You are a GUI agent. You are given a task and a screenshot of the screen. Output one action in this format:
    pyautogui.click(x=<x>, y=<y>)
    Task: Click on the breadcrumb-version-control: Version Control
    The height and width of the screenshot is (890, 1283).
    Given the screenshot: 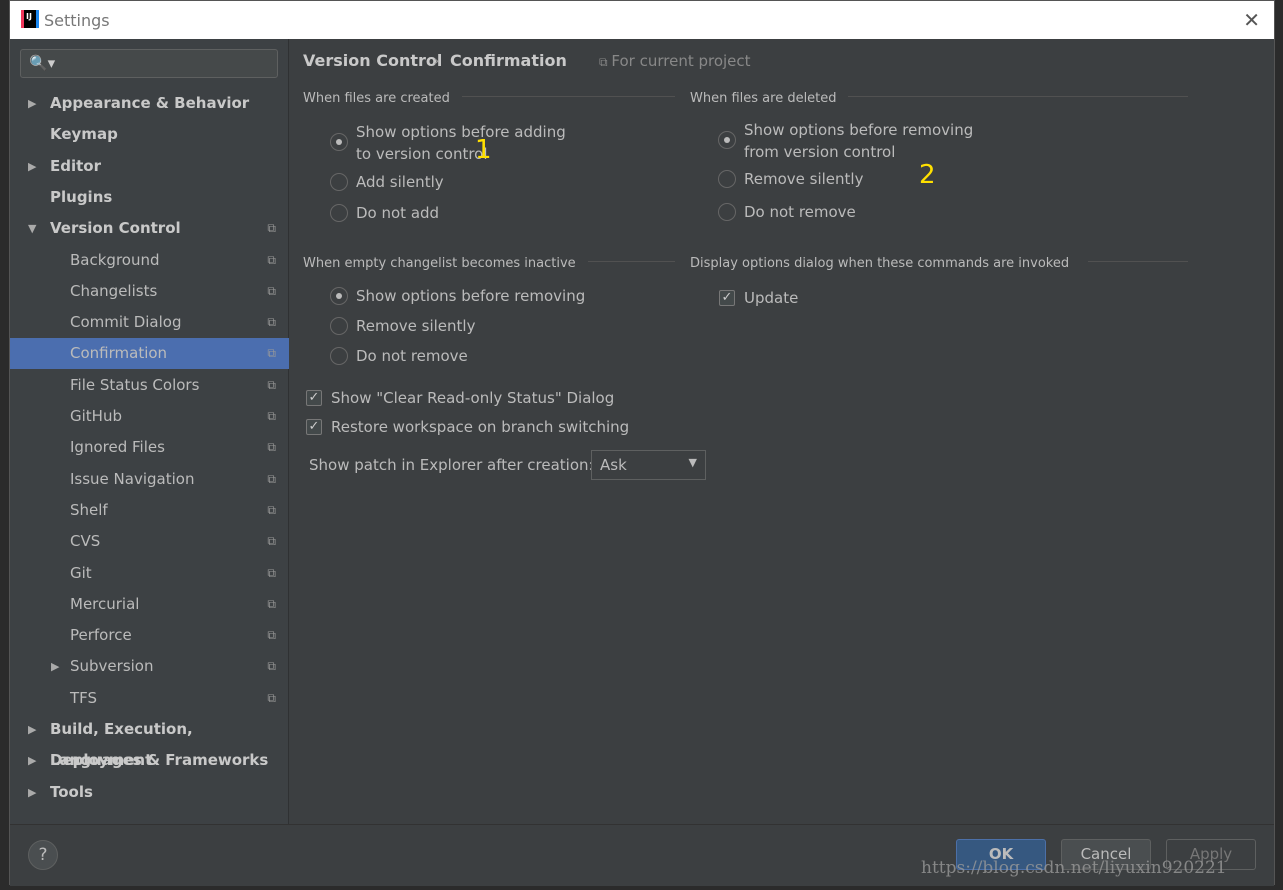 What is the action you would take?
    pyautogui.click(x=372, y=60)
    